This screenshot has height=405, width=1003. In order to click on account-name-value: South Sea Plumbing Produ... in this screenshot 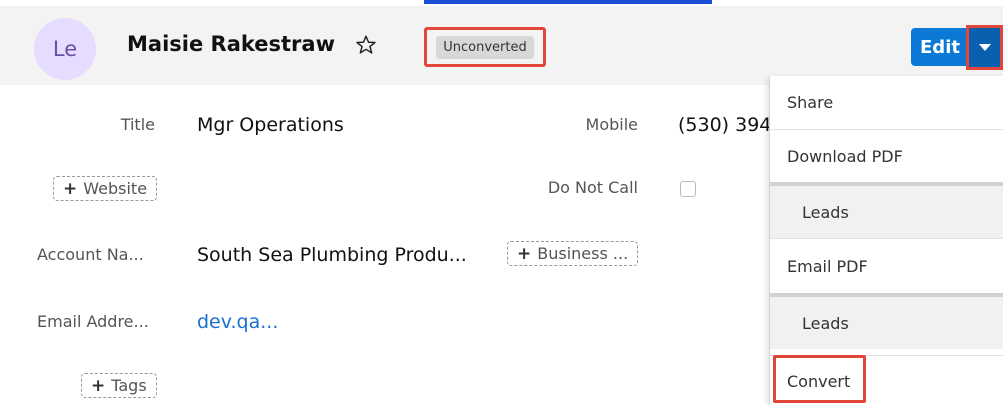, I will do `click(332, 255)`.